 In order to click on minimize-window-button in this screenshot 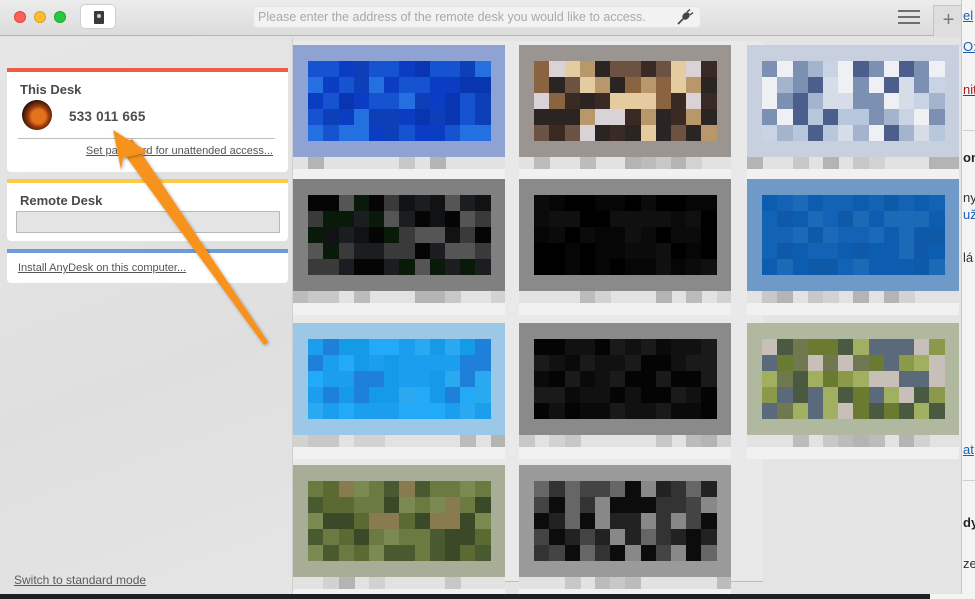, I will do `click(40, 17)`.